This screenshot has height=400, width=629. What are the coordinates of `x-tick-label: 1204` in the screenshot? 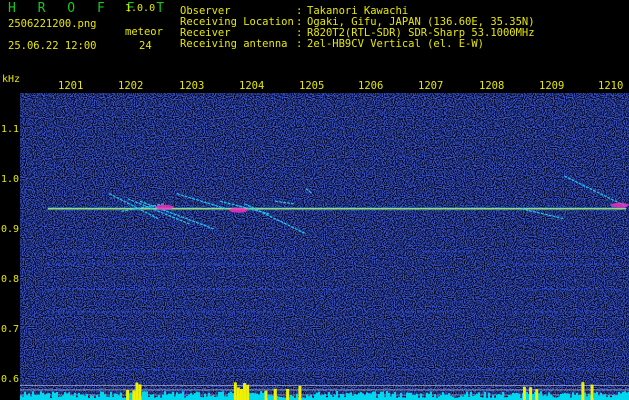 It's located at (252, 86).